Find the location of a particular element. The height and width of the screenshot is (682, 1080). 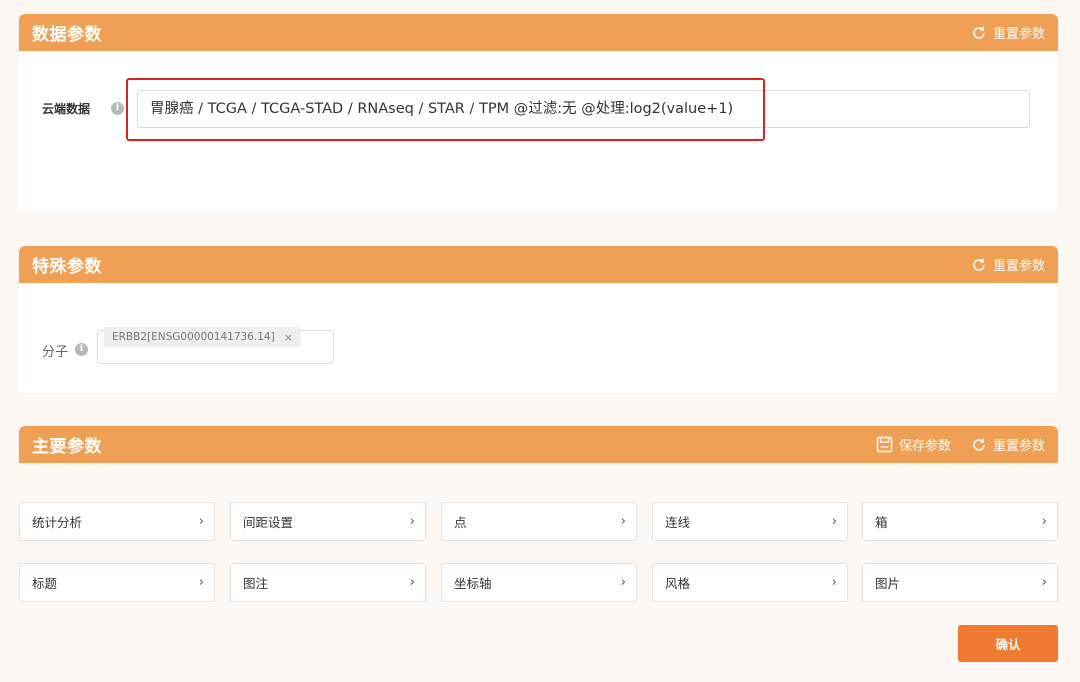

title-button: 标题 › is located at coordinates (117, 582).